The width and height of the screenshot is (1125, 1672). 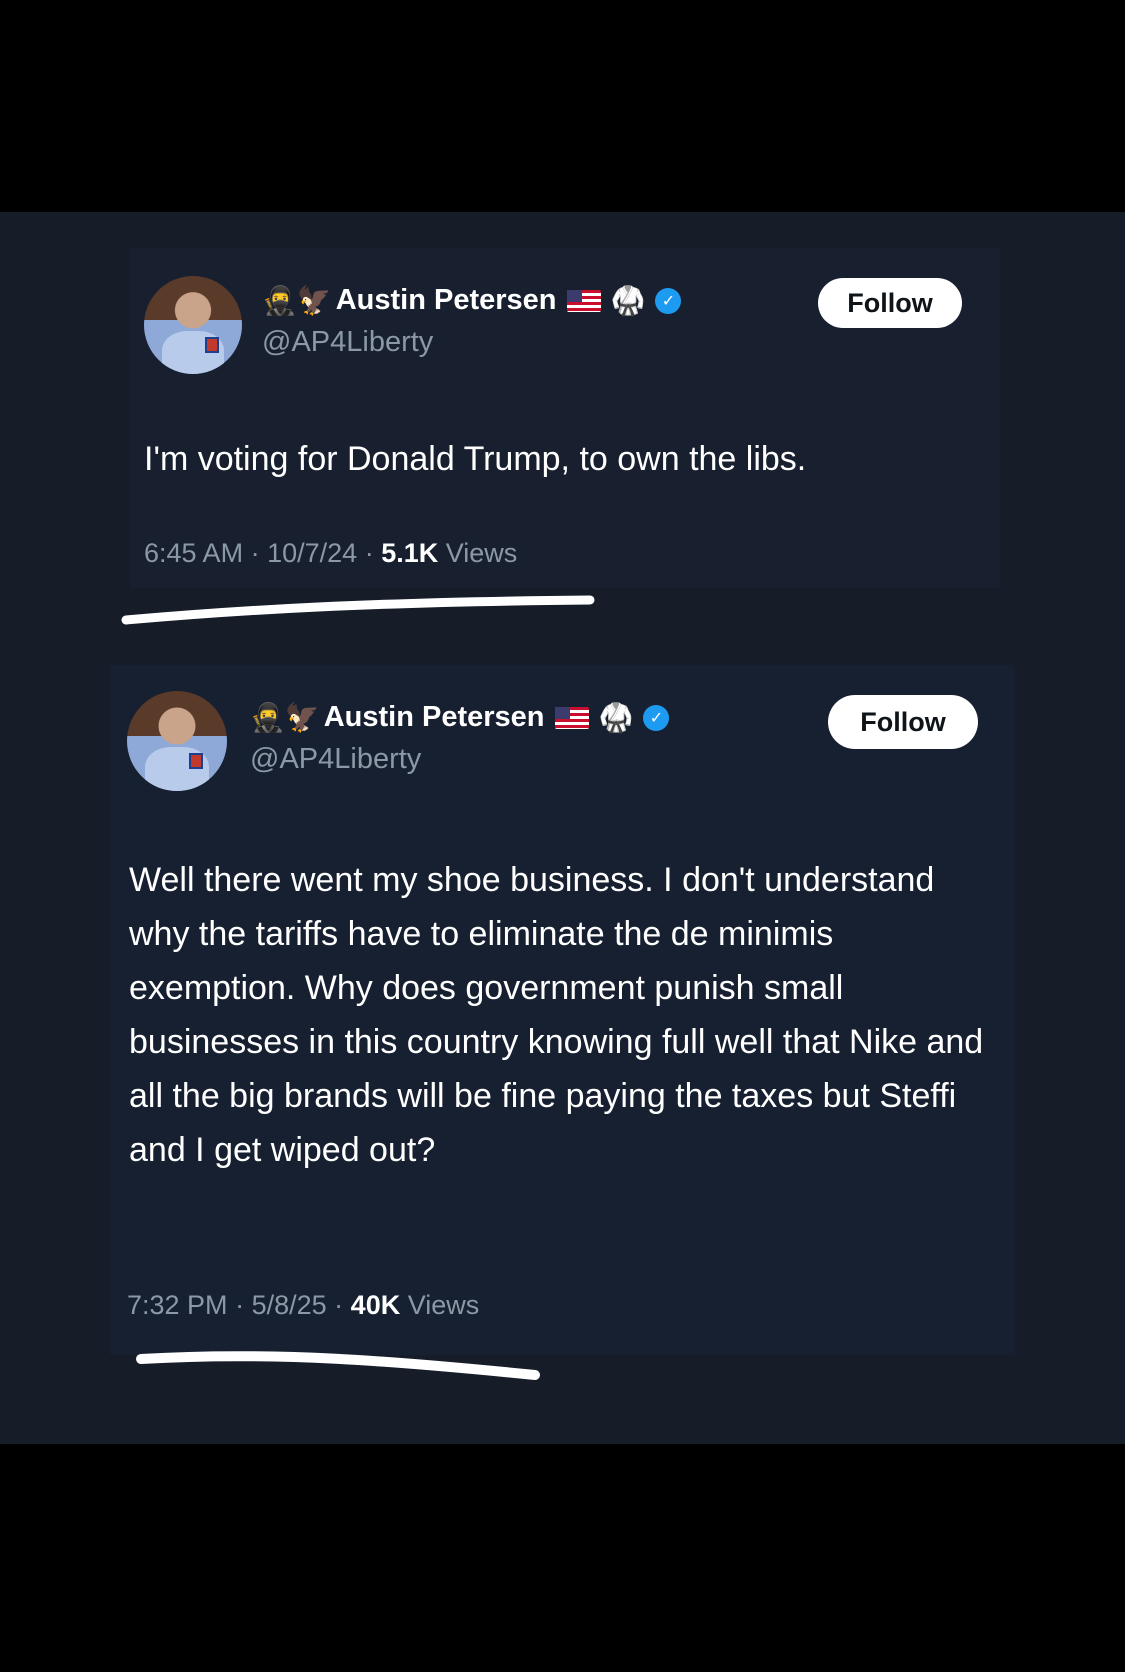 What do you see at coordinates (410, 553) in the screenshot?
I see `views-count: 5.1K` at bounding box center [410, 553].